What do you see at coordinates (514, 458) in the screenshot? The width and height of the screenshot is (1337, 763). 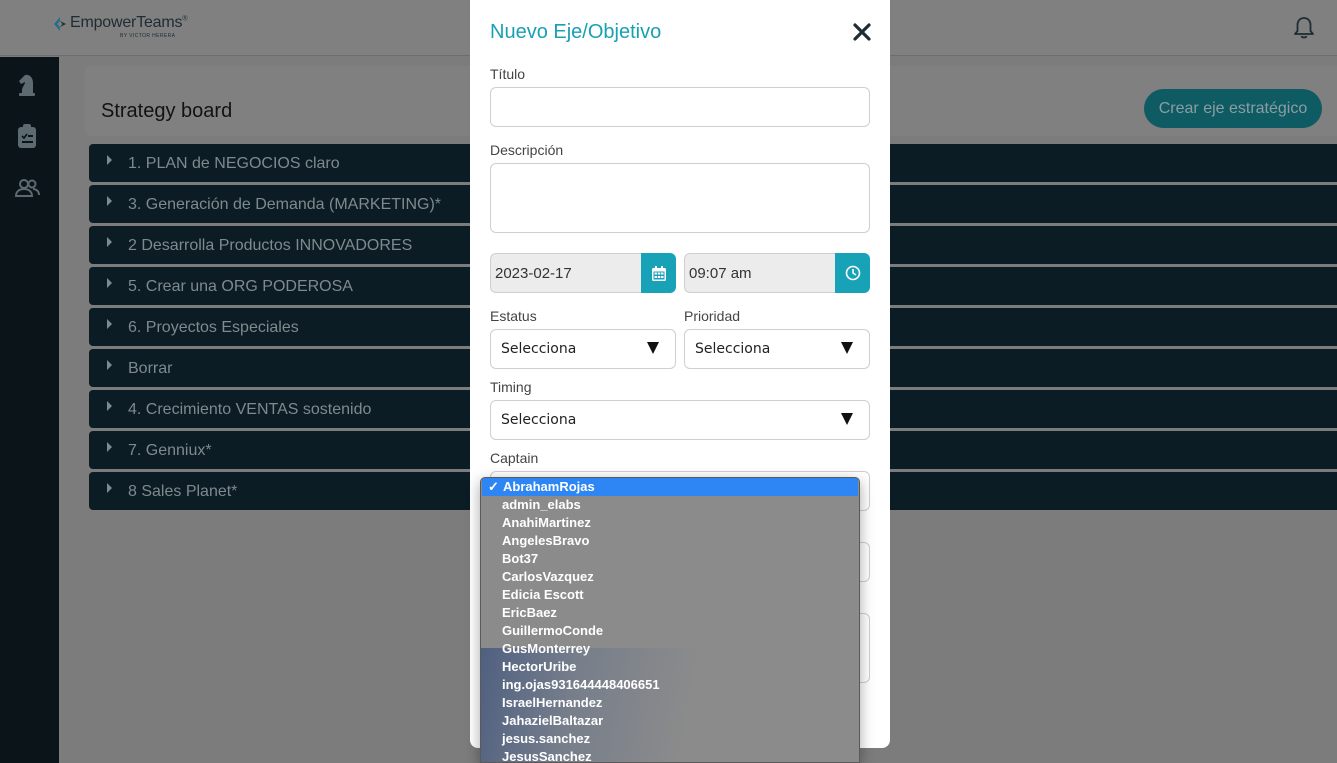 I see `captain-label: Captain` at bounding box center [514, 458].